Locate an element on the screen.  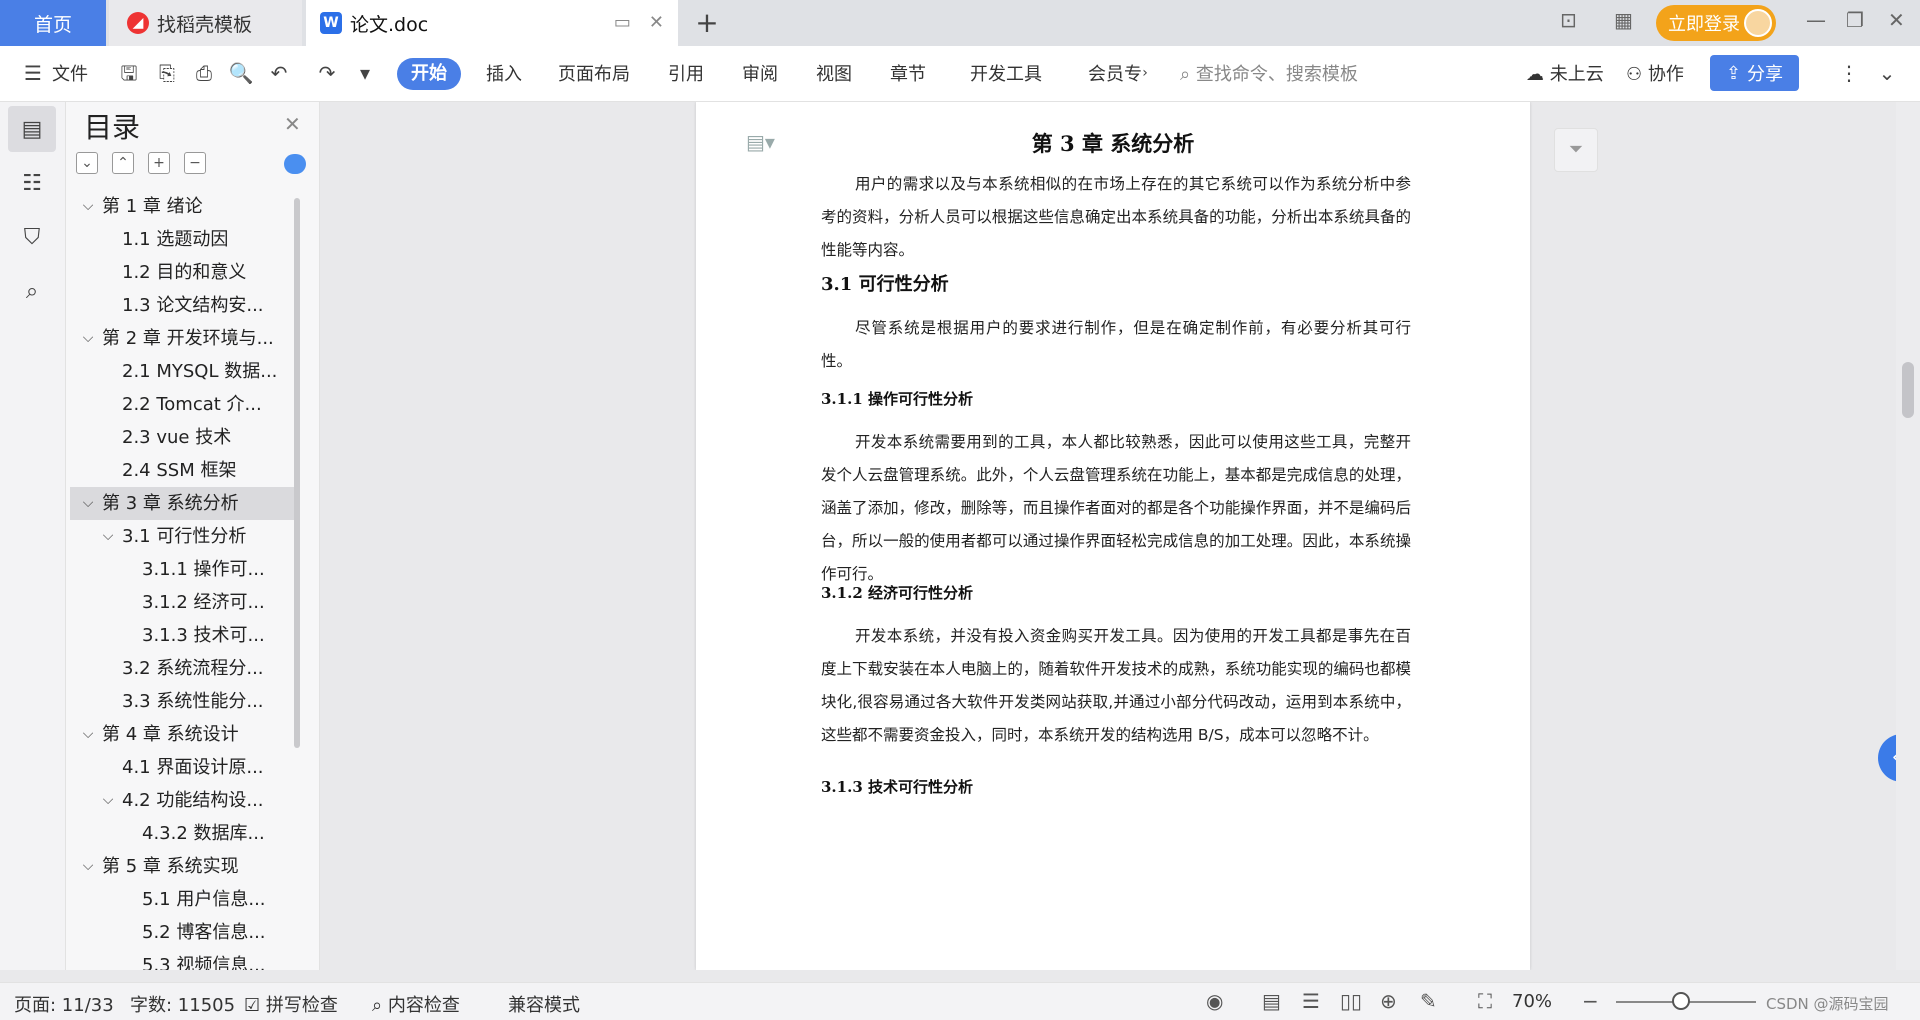
find-icon: ⌕ is located at coordinates (32, 291).